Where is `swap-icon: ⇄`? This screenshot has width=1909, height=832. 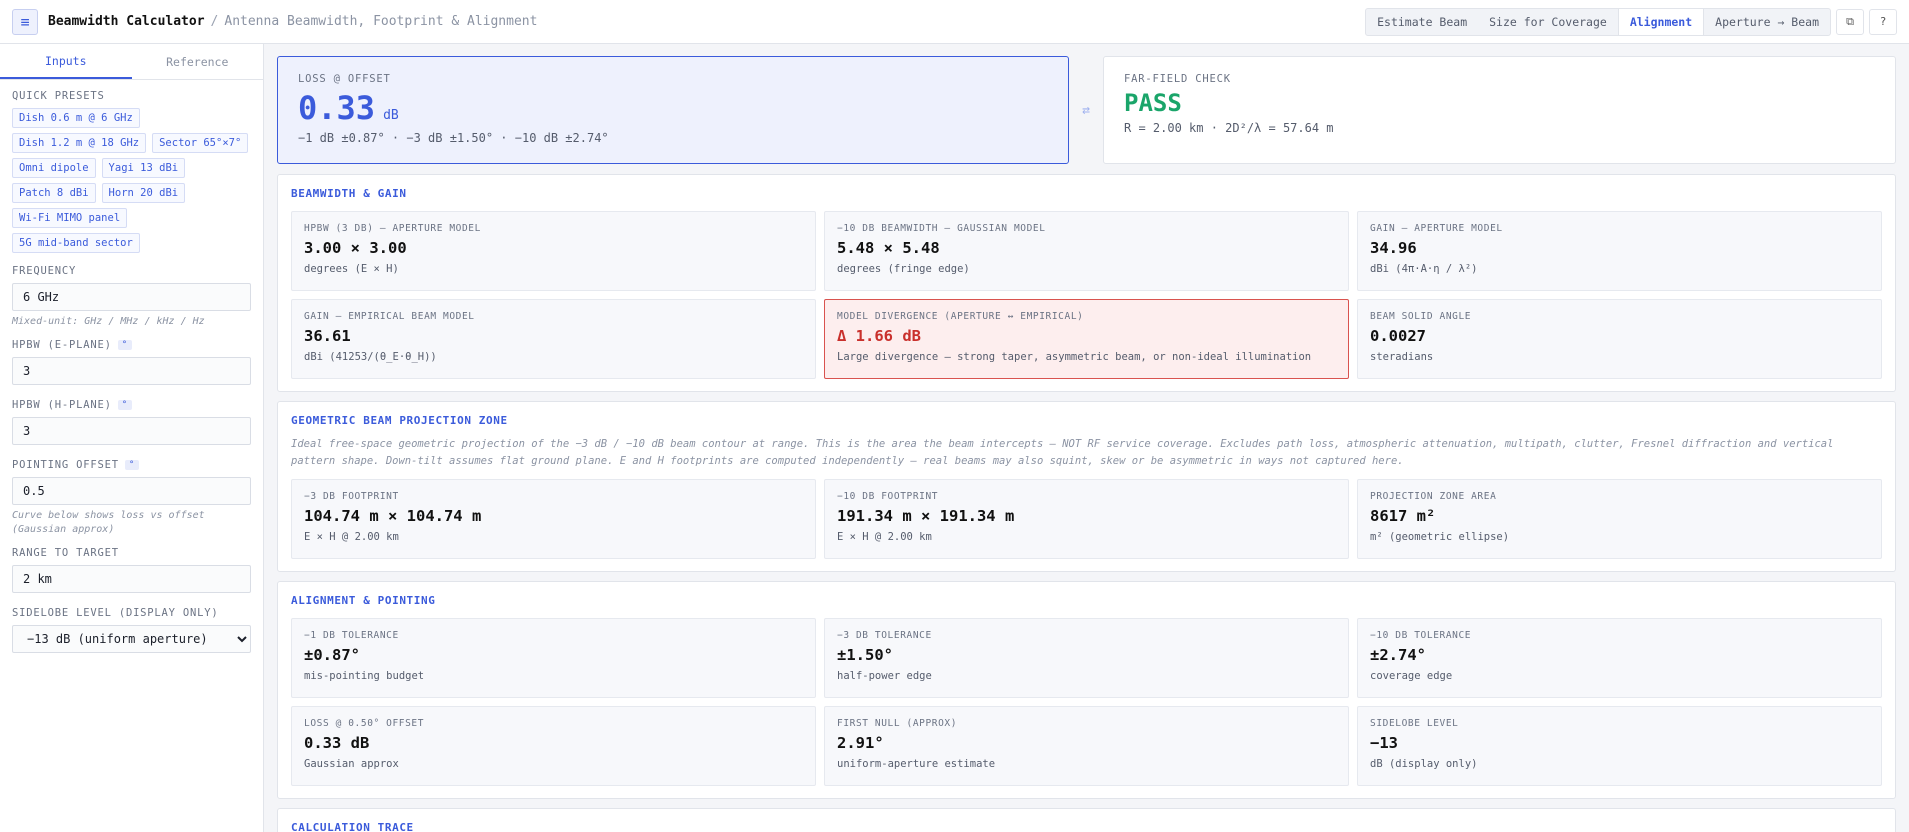 swap-icon: ⇄ is located at coordinates (1086, 110).